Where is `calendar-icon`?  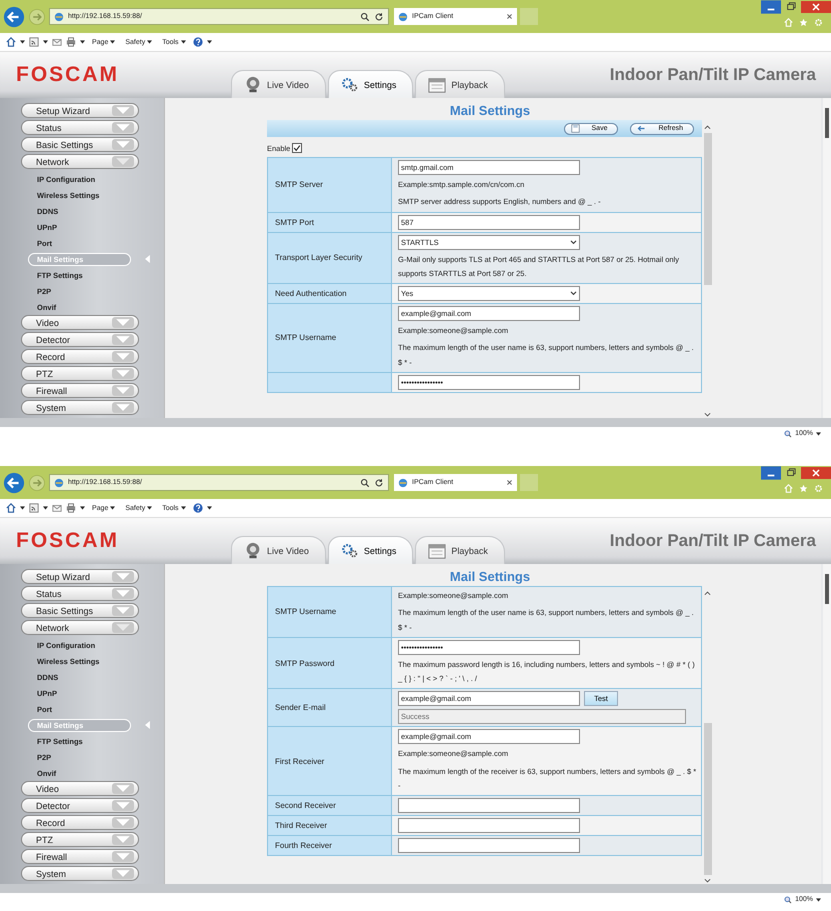
calendar-icon is located at coordinates (437, 85).